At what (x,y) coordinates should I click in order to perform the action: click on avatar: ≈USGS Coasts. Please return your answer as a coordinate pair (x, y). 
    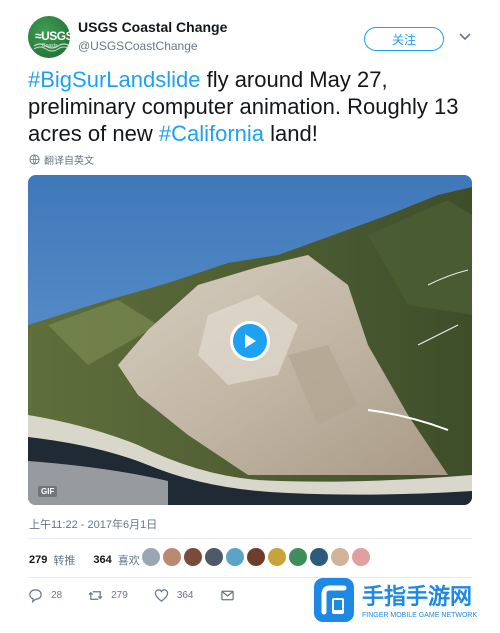
    Looking at the image, I should click on (49, 37).